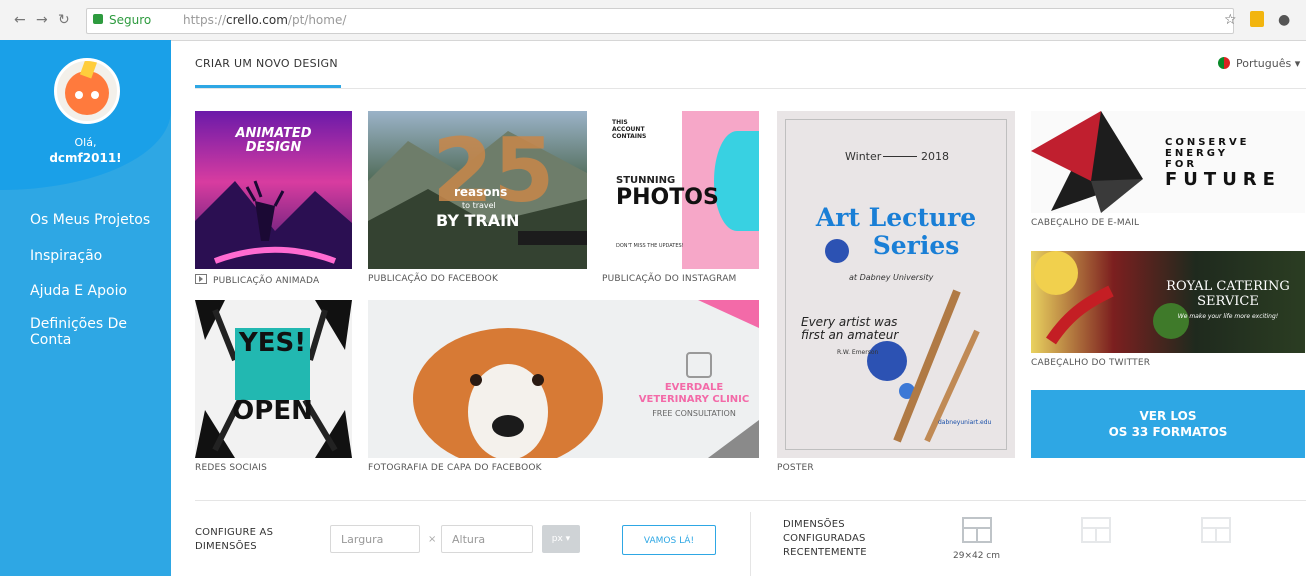  I want to click on avatar-eye-left, so click(79, 95).